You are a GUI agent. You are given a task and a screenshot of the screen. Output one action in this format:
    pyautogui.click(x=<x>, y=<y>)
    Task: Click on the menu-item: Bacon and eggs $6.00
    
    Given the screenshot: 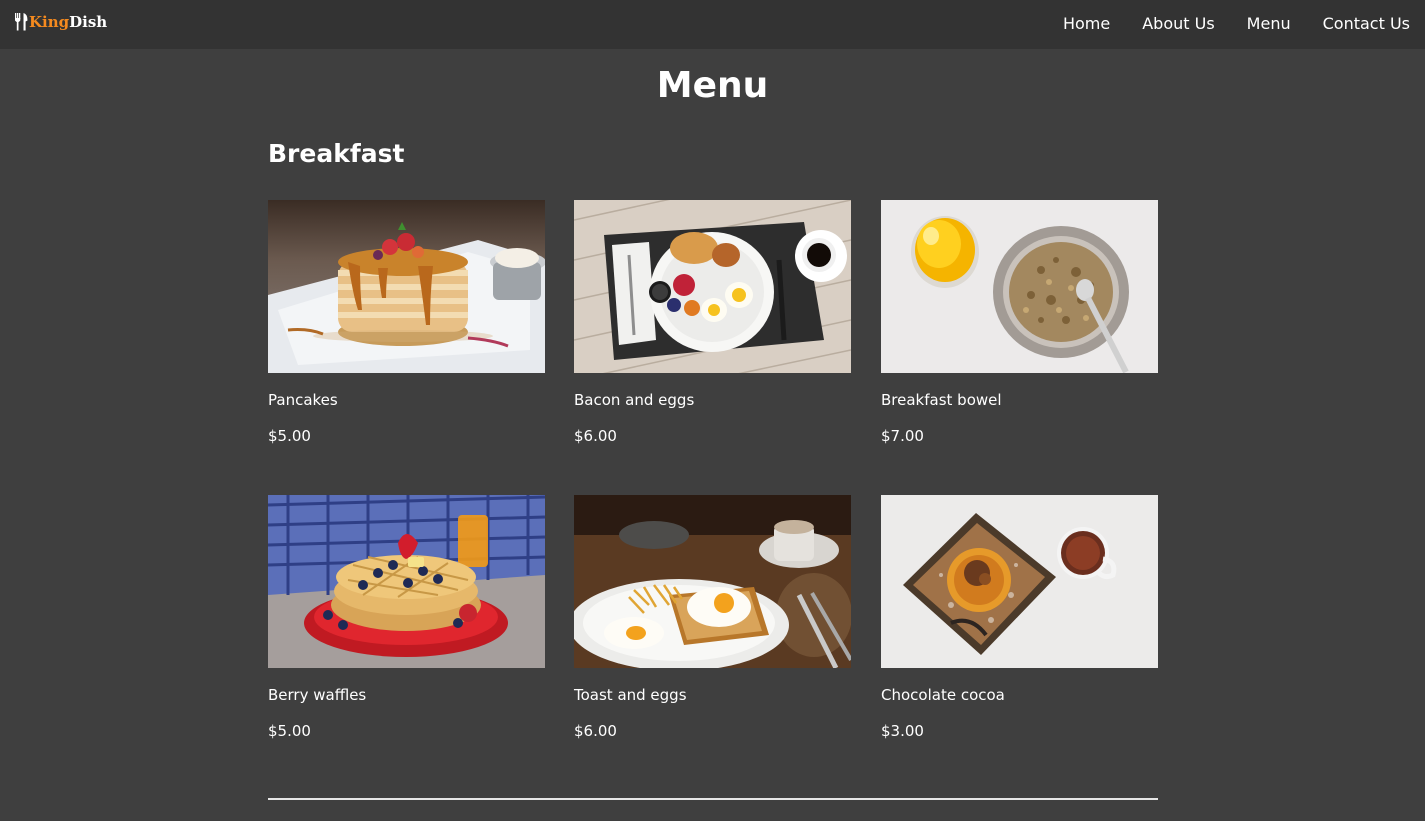 What is the action you would take?
    pyautogui.click(x=712, y=322)
    